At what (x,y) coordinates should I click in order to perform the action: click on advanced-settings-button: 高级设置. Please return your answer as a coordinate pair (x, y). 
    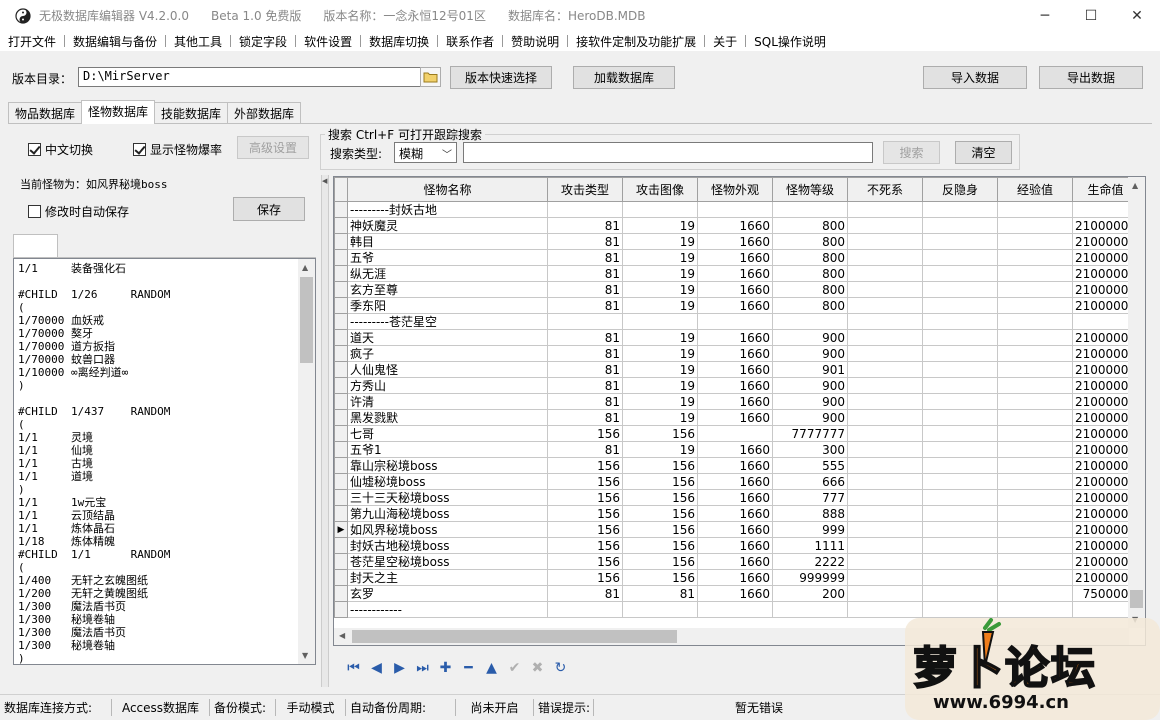
    Looking at the image, I should click on (273, 147).